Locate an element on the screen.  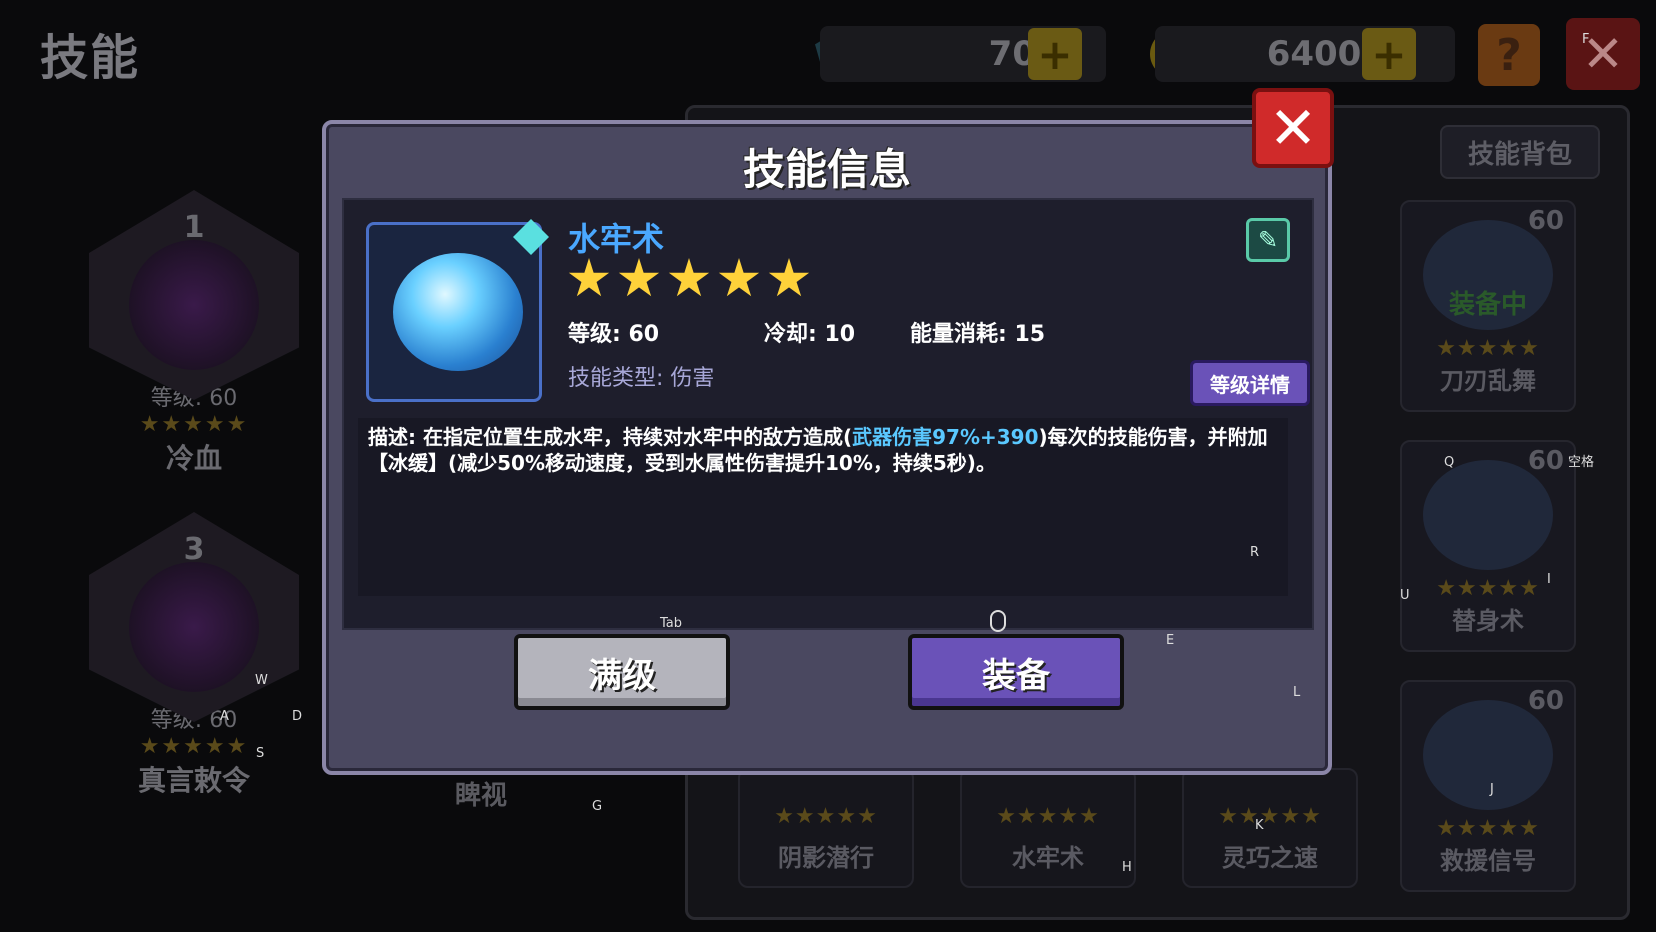
card-name: 灵巧之速 is located at coordinates (1270, 858).